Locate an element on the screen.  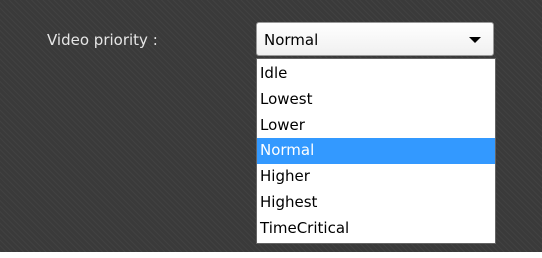
video-priority-combobox: Normal is located at coordinates (375, 39).